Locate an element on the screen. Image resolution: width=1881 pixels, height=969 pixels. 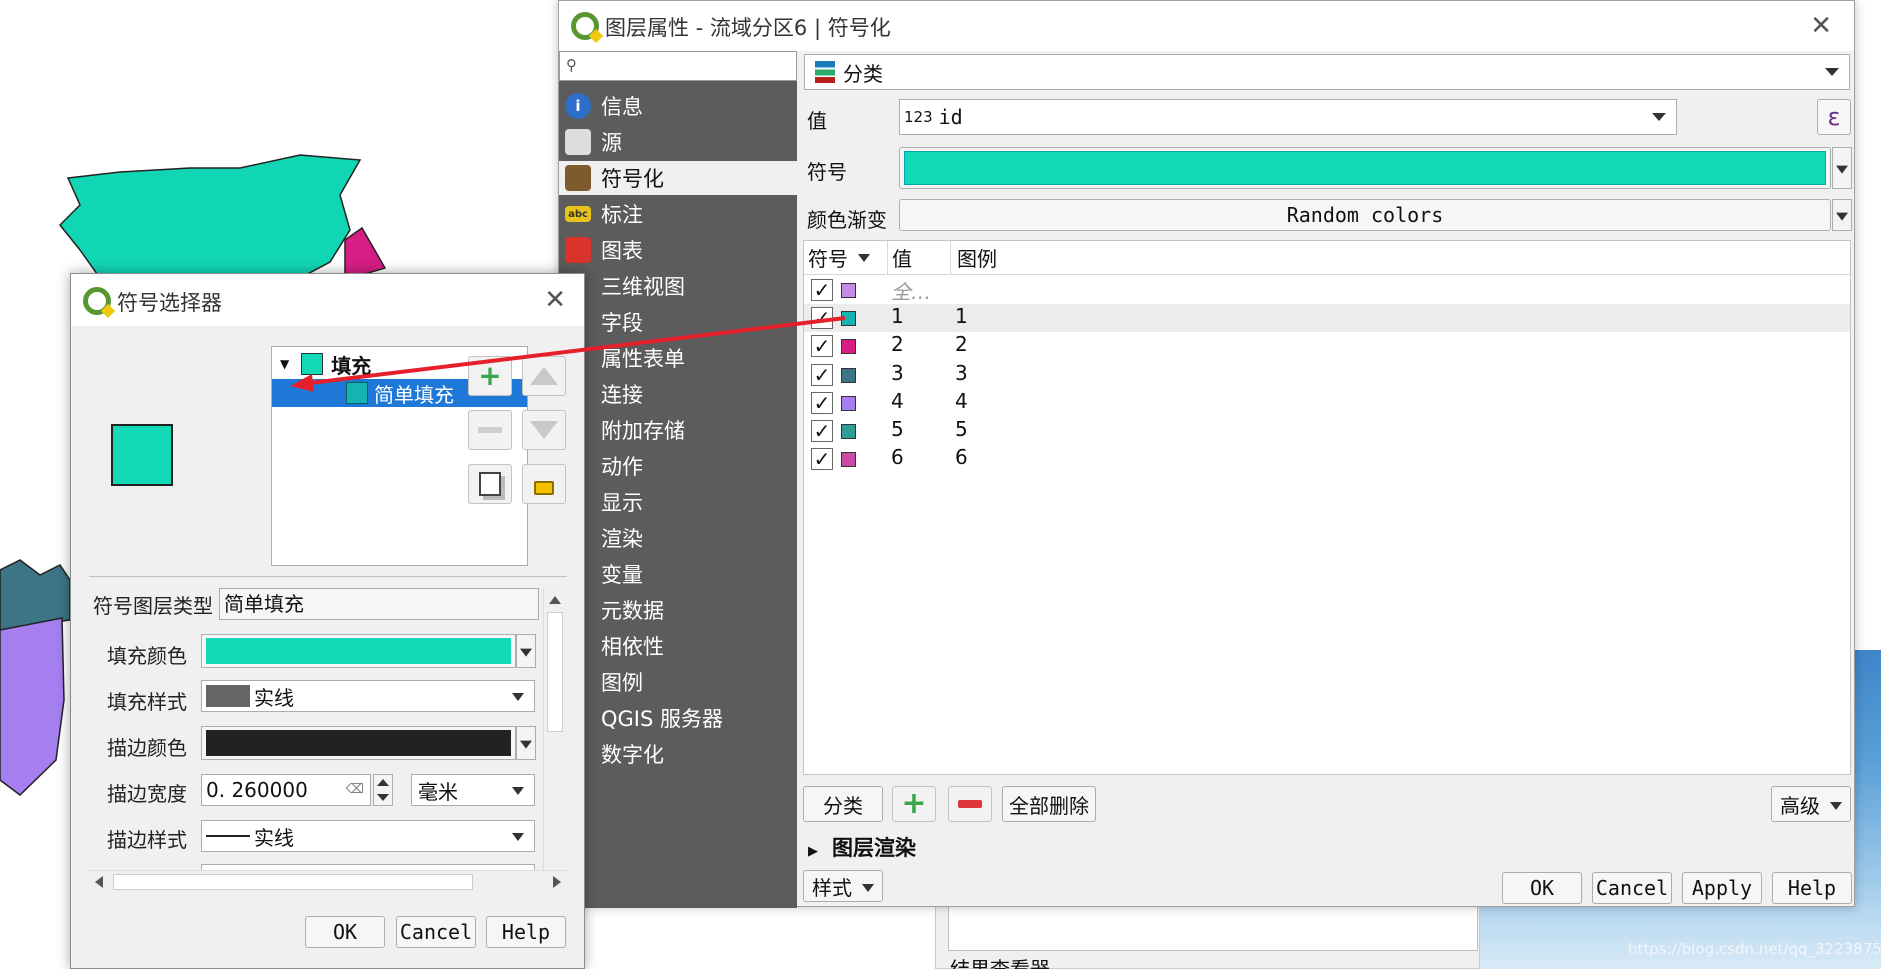
annotation-arrow is located at coordinates (568, 354).